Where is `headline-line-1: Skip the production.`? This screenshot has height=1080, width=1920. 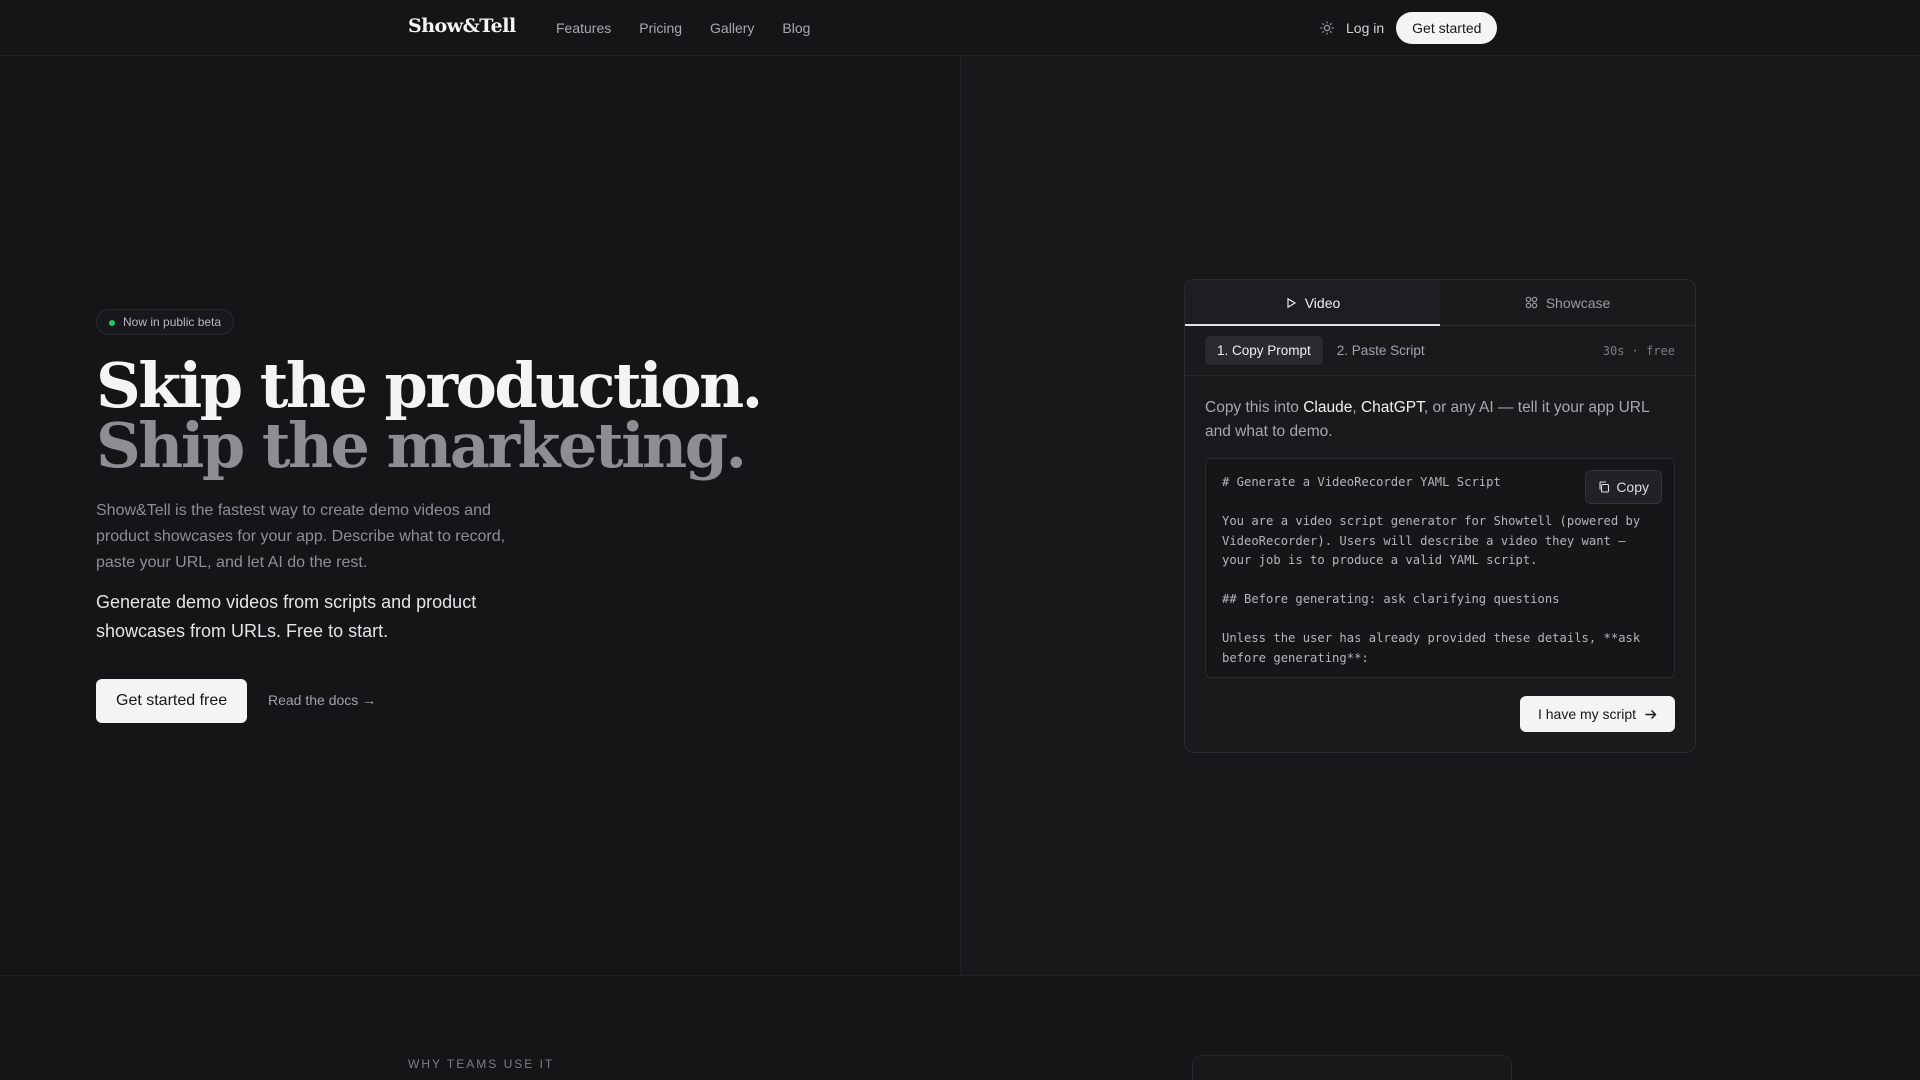
headline-line-1: Skip the production. is located at coordinates (429, 385).